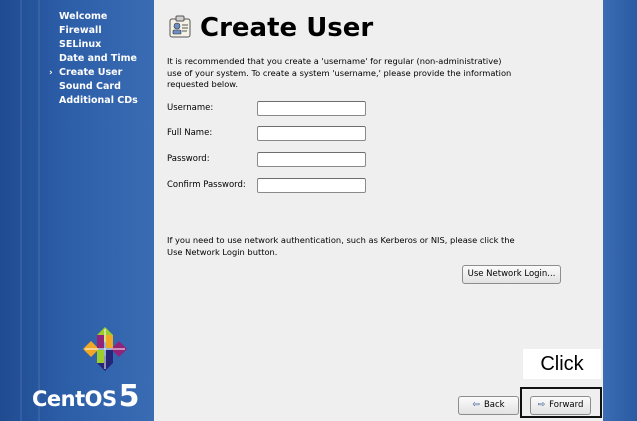 The image size is (637, 421). Describe the element at coordinates (190, 133) in the screenshot. I see `full-name-label: Full Name:` at that location.